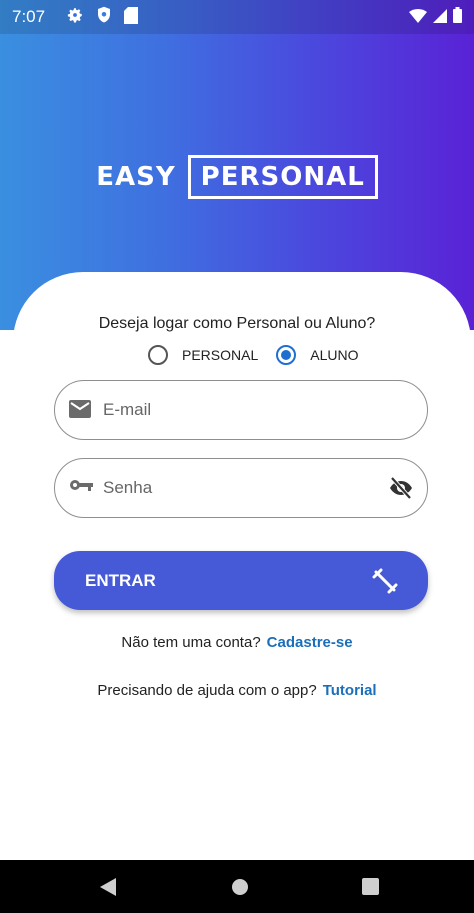 The height and width of the screenshot is (913, 474). What do you see at coordinates (286, 355) in the screenshot?
I see `radio-aluno` at bounding box center [286, 355].